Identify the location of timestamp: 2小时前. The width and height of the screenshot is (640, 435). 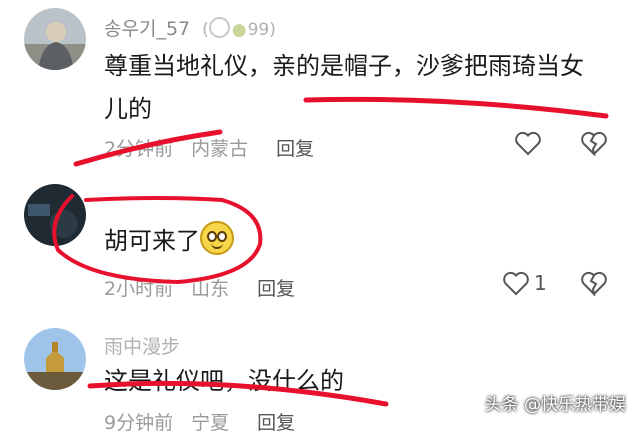
(139, 289).